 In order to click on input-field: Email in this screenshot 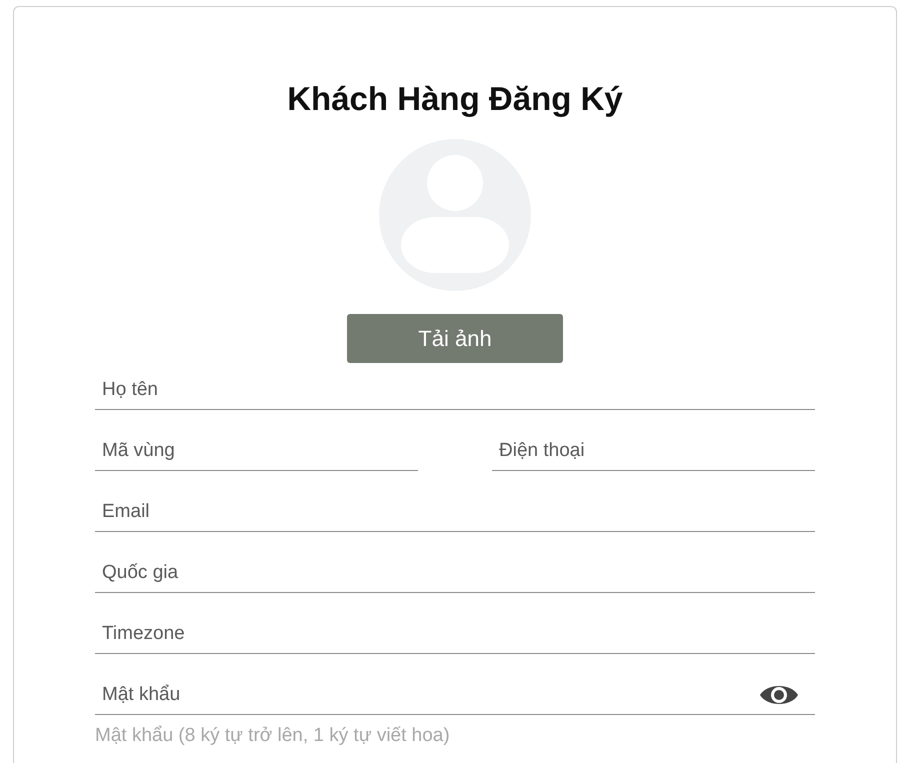, I will do `click(455, 512)`.